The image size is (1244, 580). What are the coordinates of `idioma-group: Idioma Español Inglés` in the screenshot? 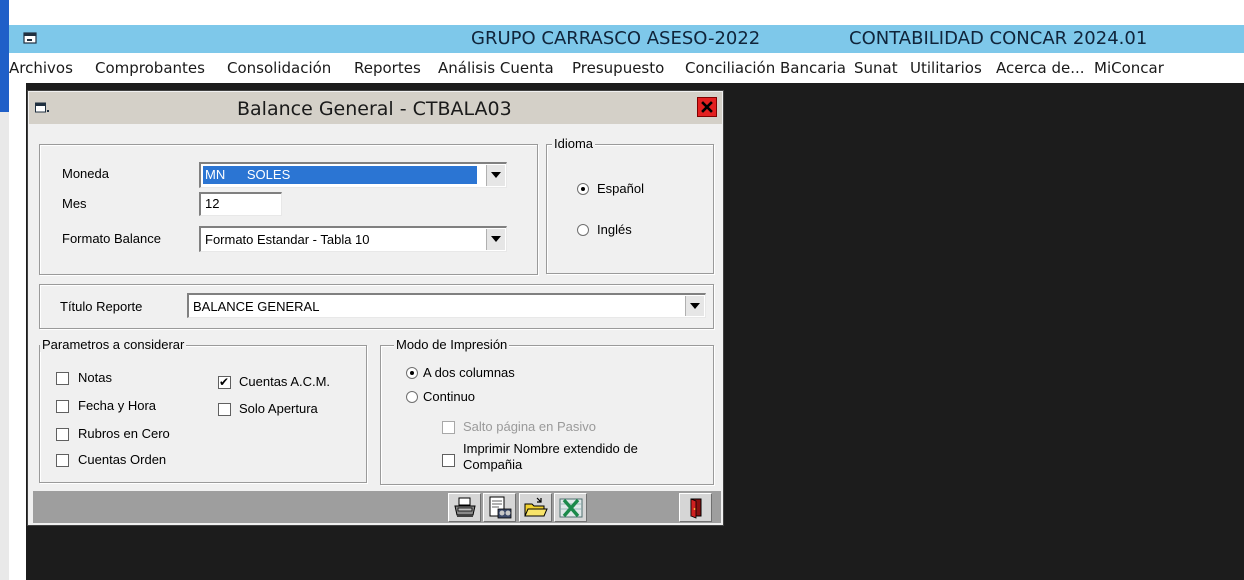 It's located at (630, 205).